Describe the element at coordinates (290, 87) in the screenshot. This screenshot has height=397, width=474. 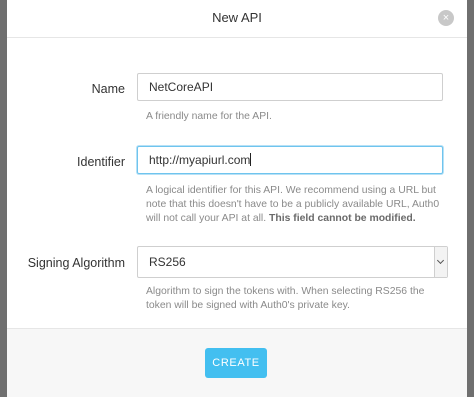
I see `name-input: NetCoreAPI` at that location.